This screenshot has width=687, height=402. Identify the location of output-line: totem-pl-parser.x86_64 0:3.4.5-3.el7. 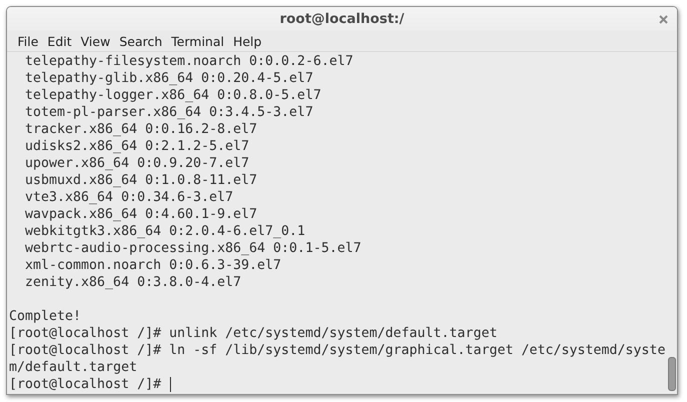
(169, 112).